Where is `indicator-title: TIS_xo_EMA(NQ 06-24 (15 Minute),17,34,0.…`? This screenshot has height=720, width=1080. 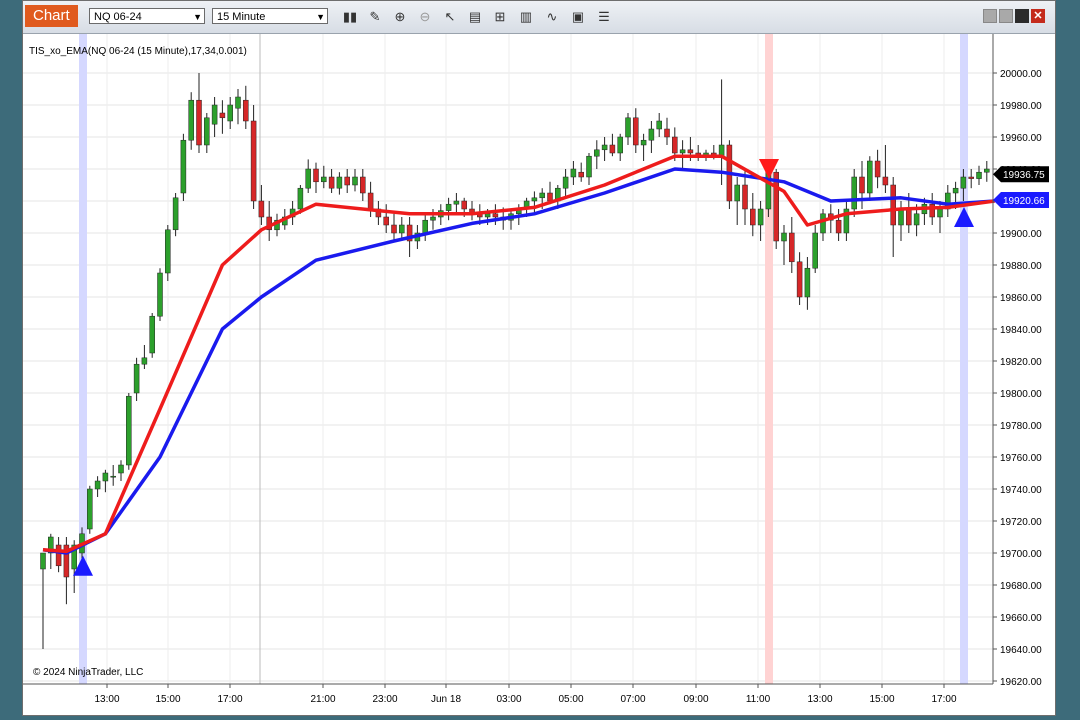 indicator-title: TIS_xo_EMA(NQ 06-24 (15 Minute),17,34,0.… is located at coordinates (138, 51).